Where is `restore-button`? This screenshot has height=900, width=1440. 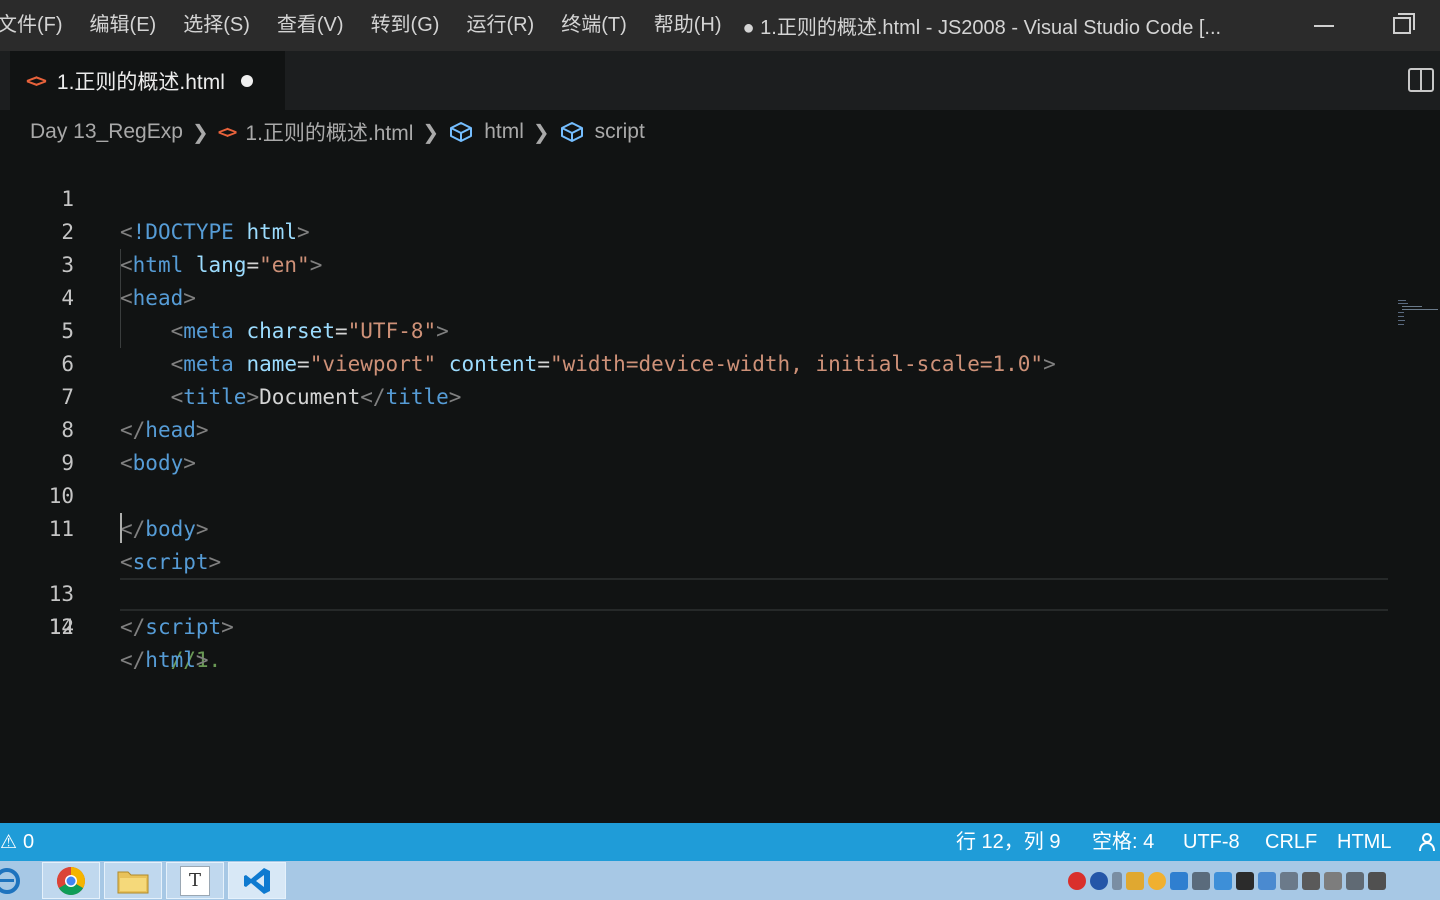 restore-button is located at coordinates (1402, 25).